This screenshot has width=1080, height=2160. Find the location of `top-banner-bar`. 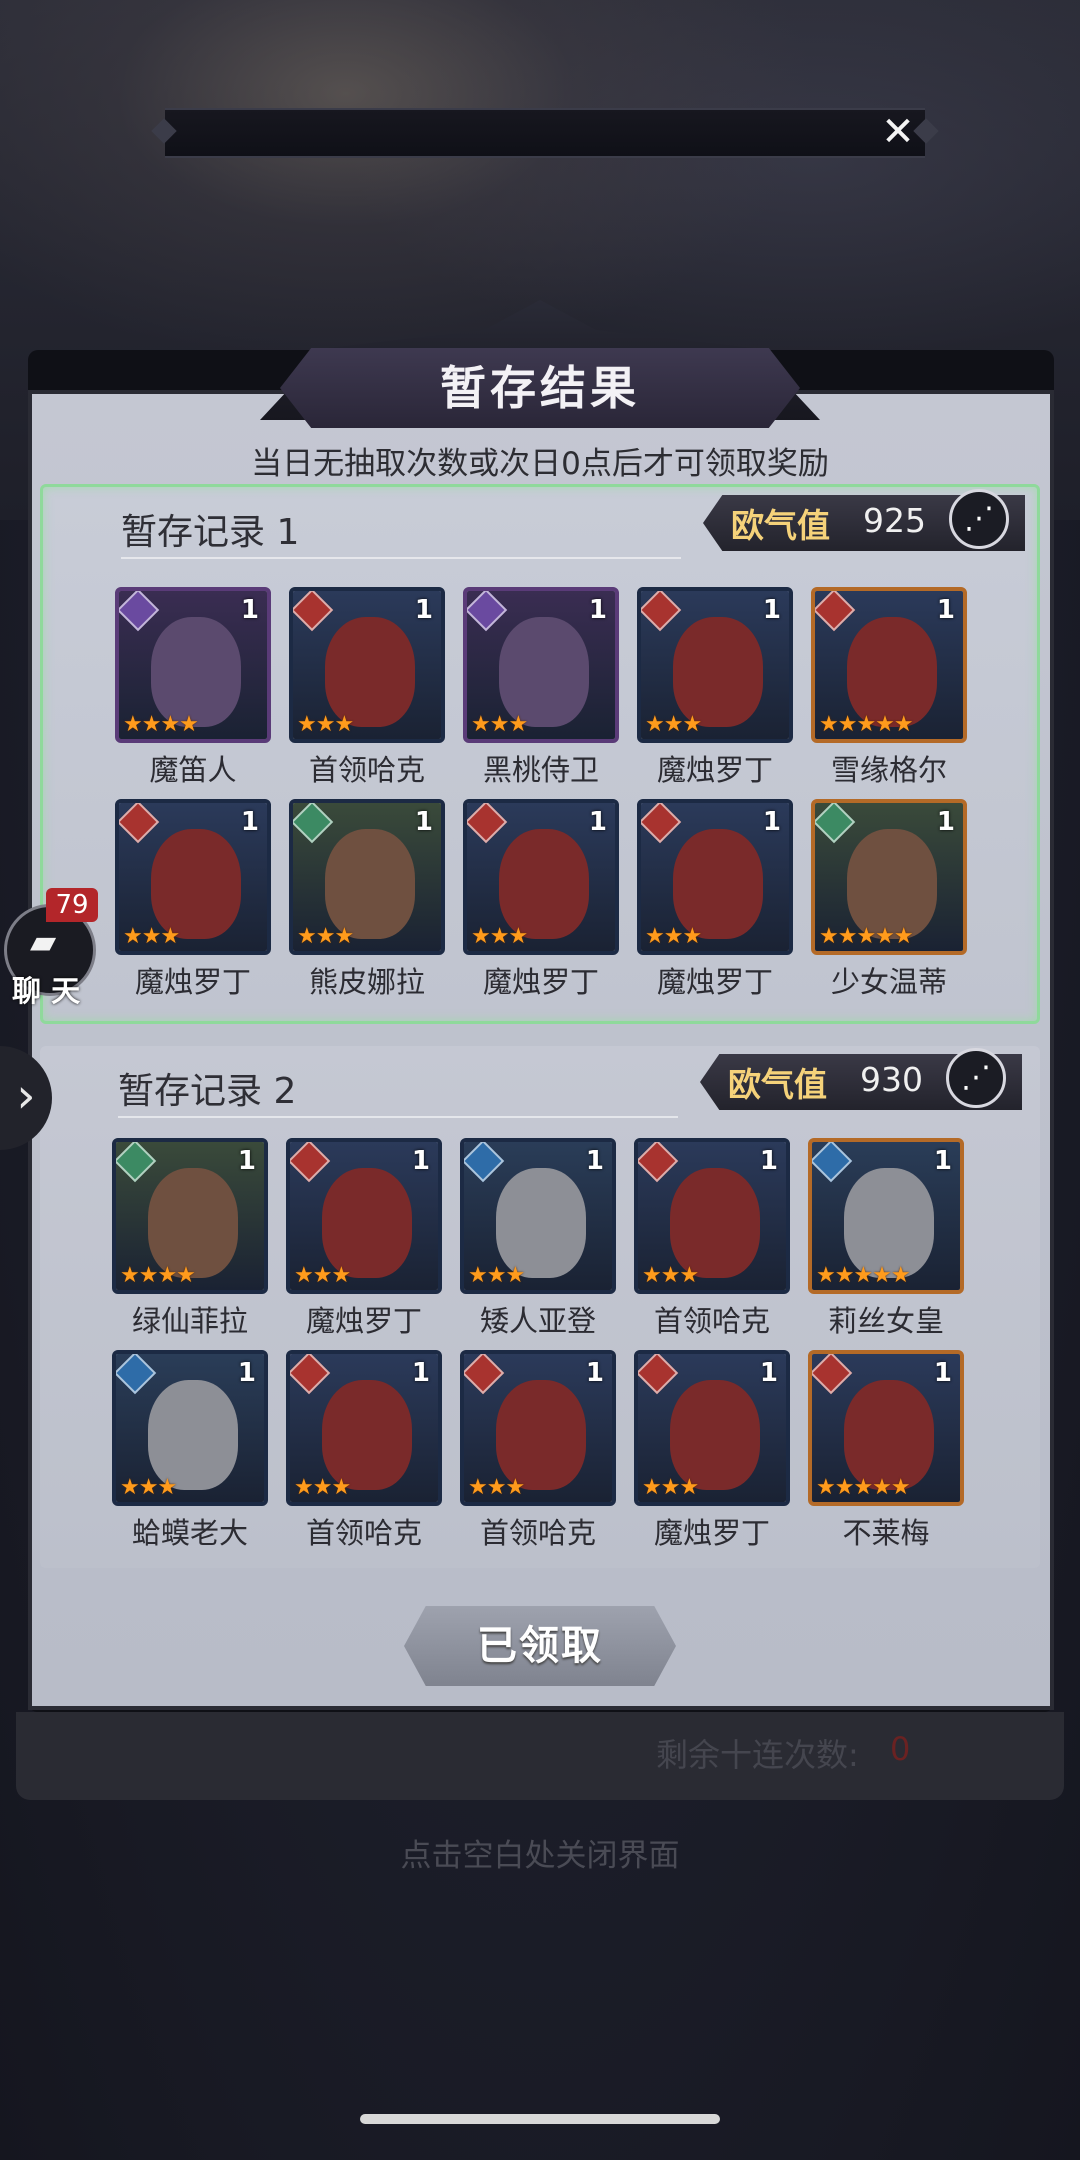

top-banner-bar is located at coordinates (545, 133).